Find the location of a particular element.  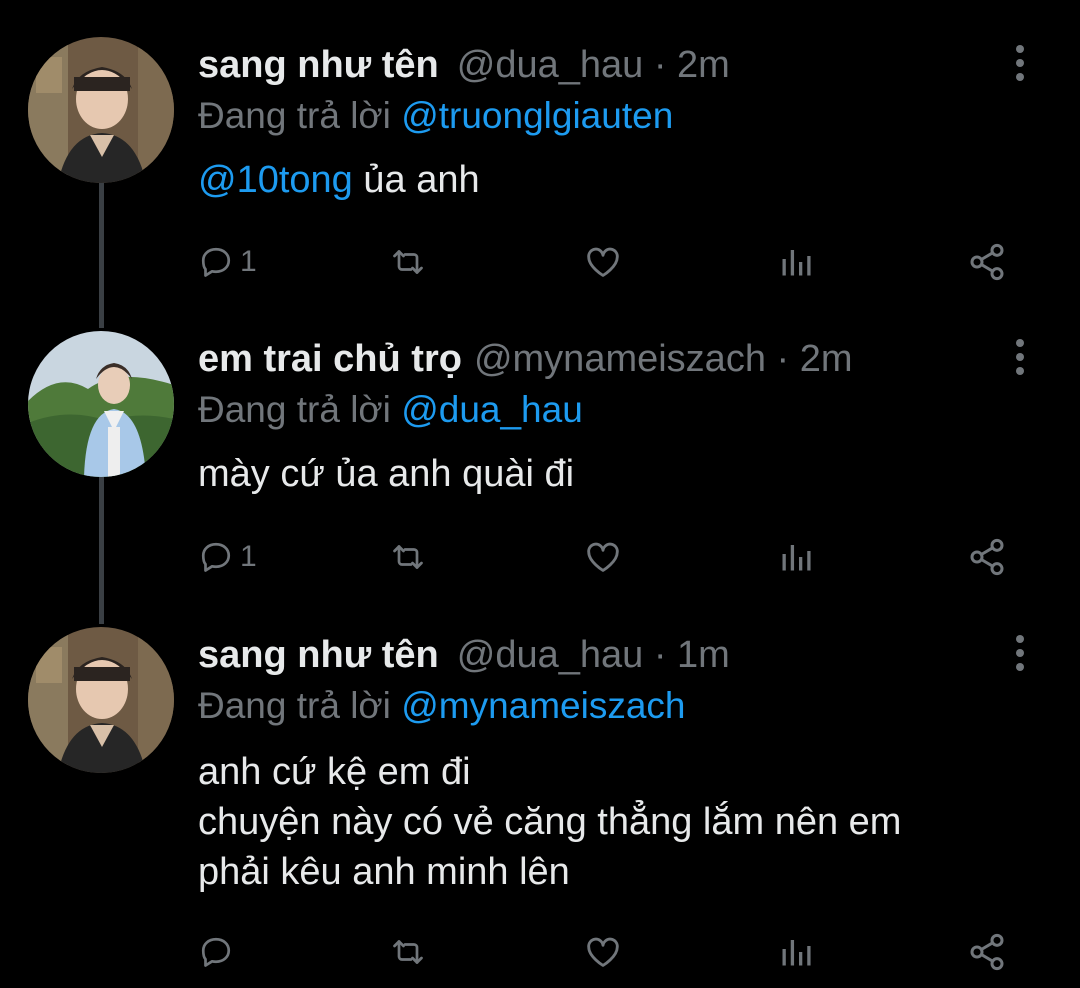

tweet-text: @10tong ủa anh is located at coordinates (339, 180).